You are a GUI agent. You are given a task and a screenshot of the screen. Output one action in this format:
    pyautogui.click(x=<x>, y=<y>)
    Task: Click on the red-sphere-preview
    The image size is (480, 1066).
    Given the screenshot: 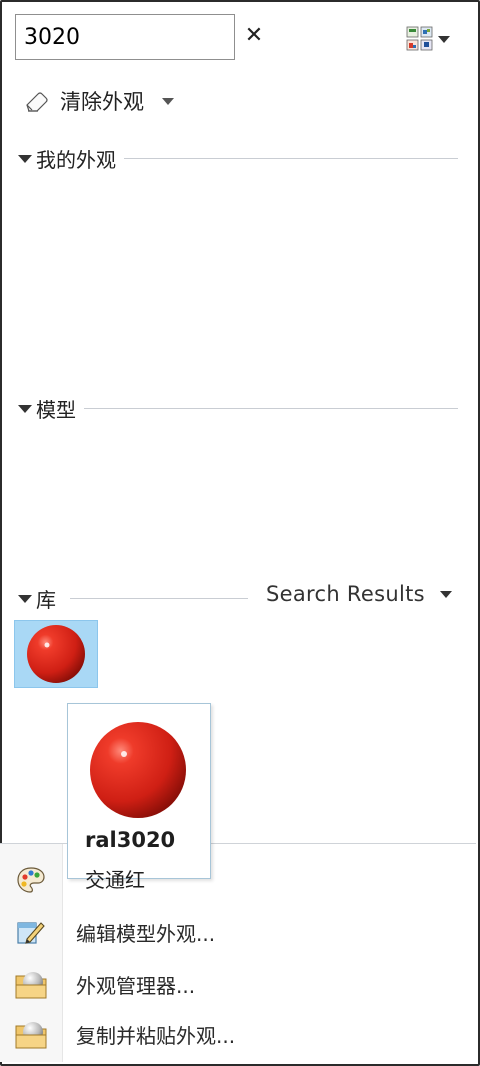 What is the action you would take?
    pyautogui.click(x=138, y=770)
    